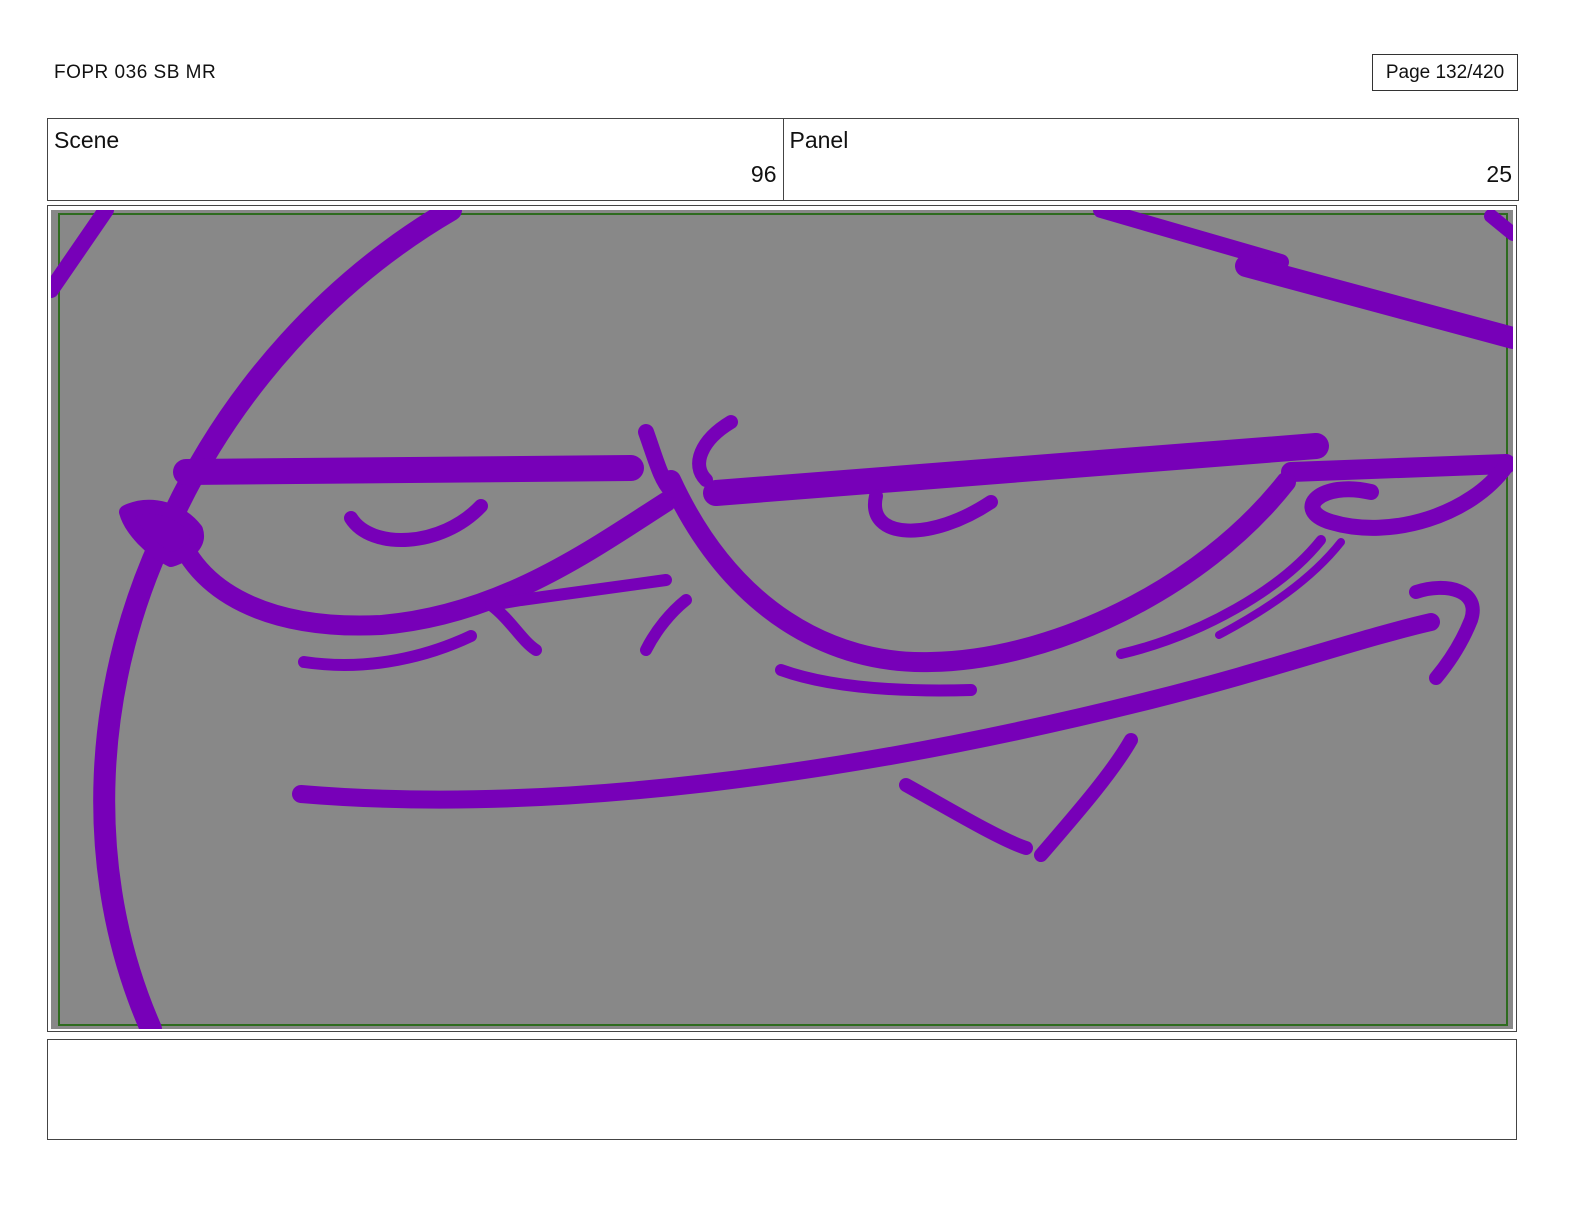 The image size is (1584, 1224). Describe the element at coordinates (135, 72) in the screenshot. I see `document-title: FOPR 036 SB MR` at that location.